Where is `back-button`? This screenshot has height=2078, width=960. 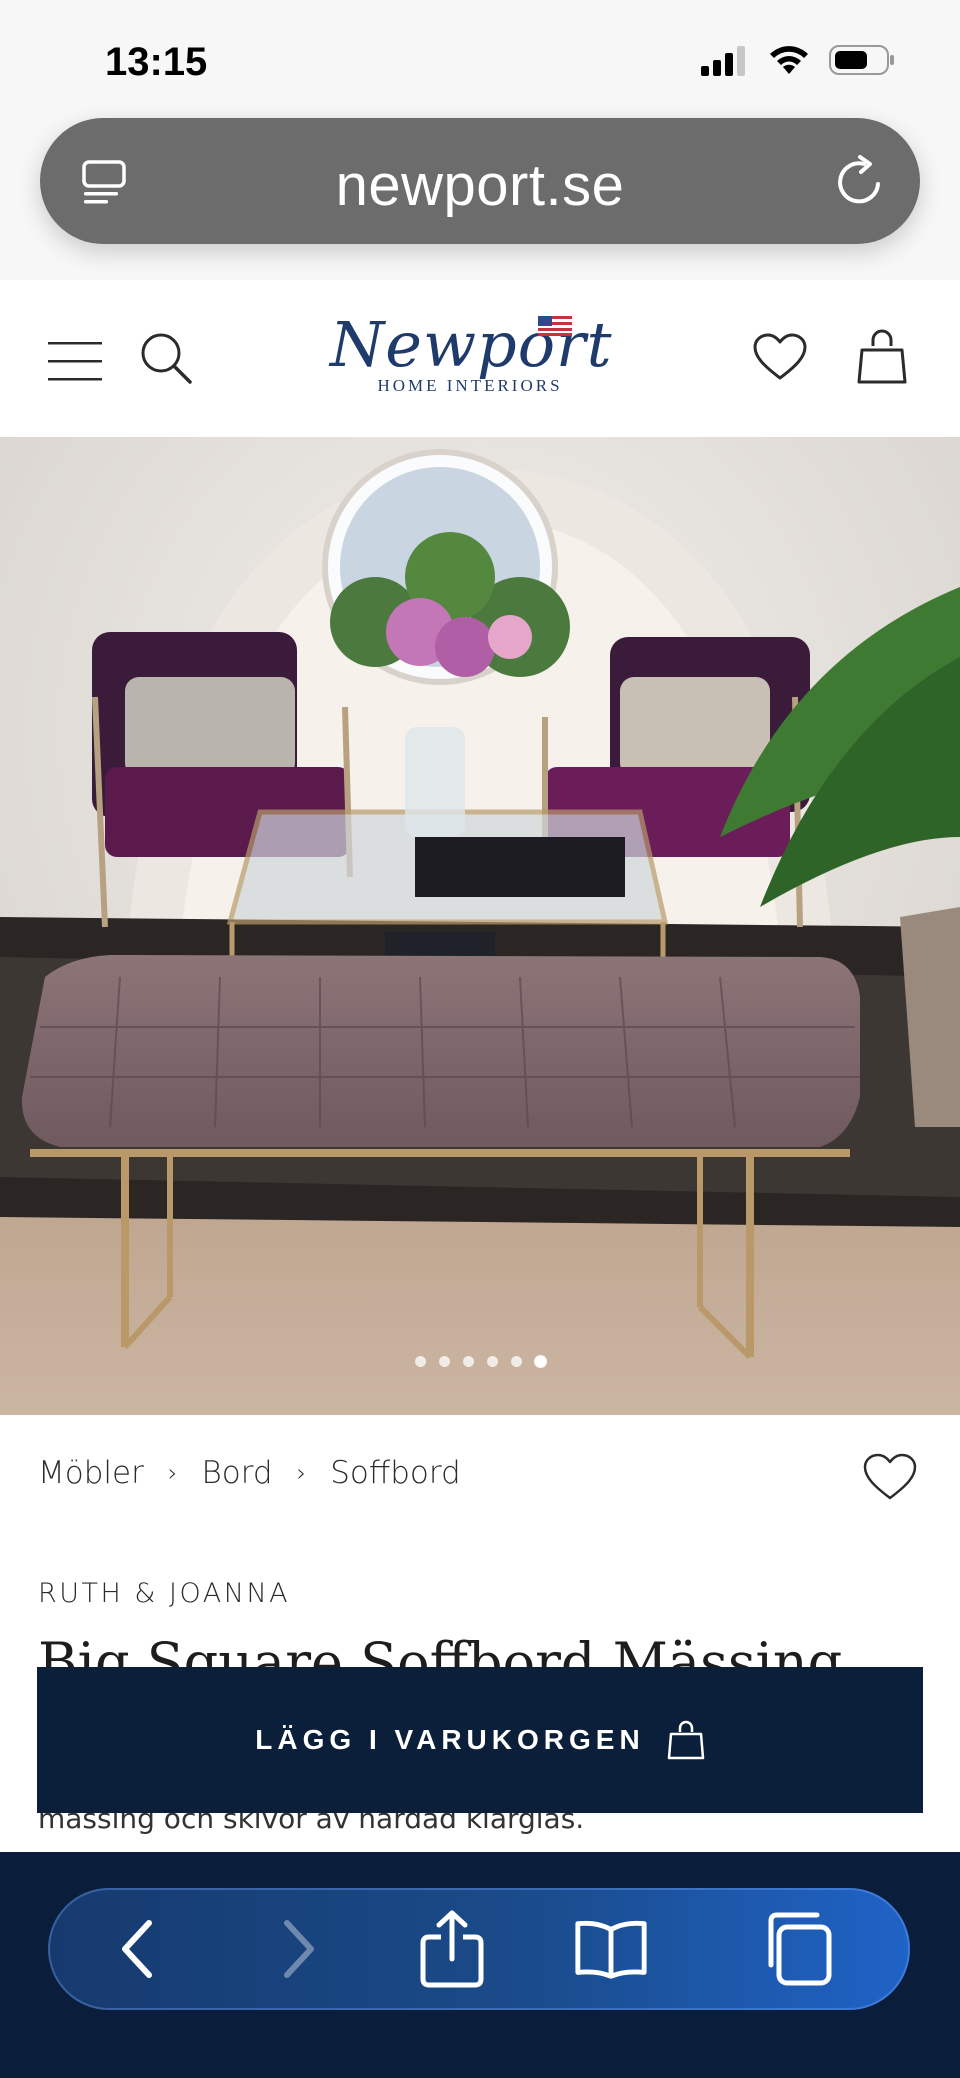 back-button is located at coordinates (137, 1949).